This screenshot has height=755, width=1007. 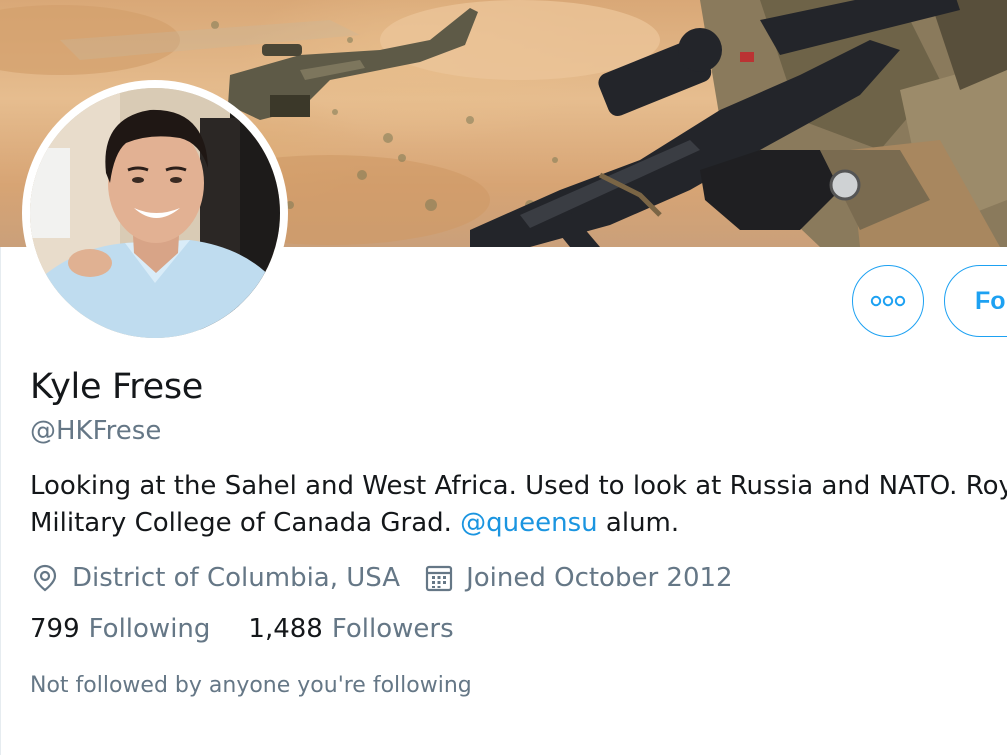 I want to click on profile-location: District of Columbia, USA, so click(x=236, y=578).